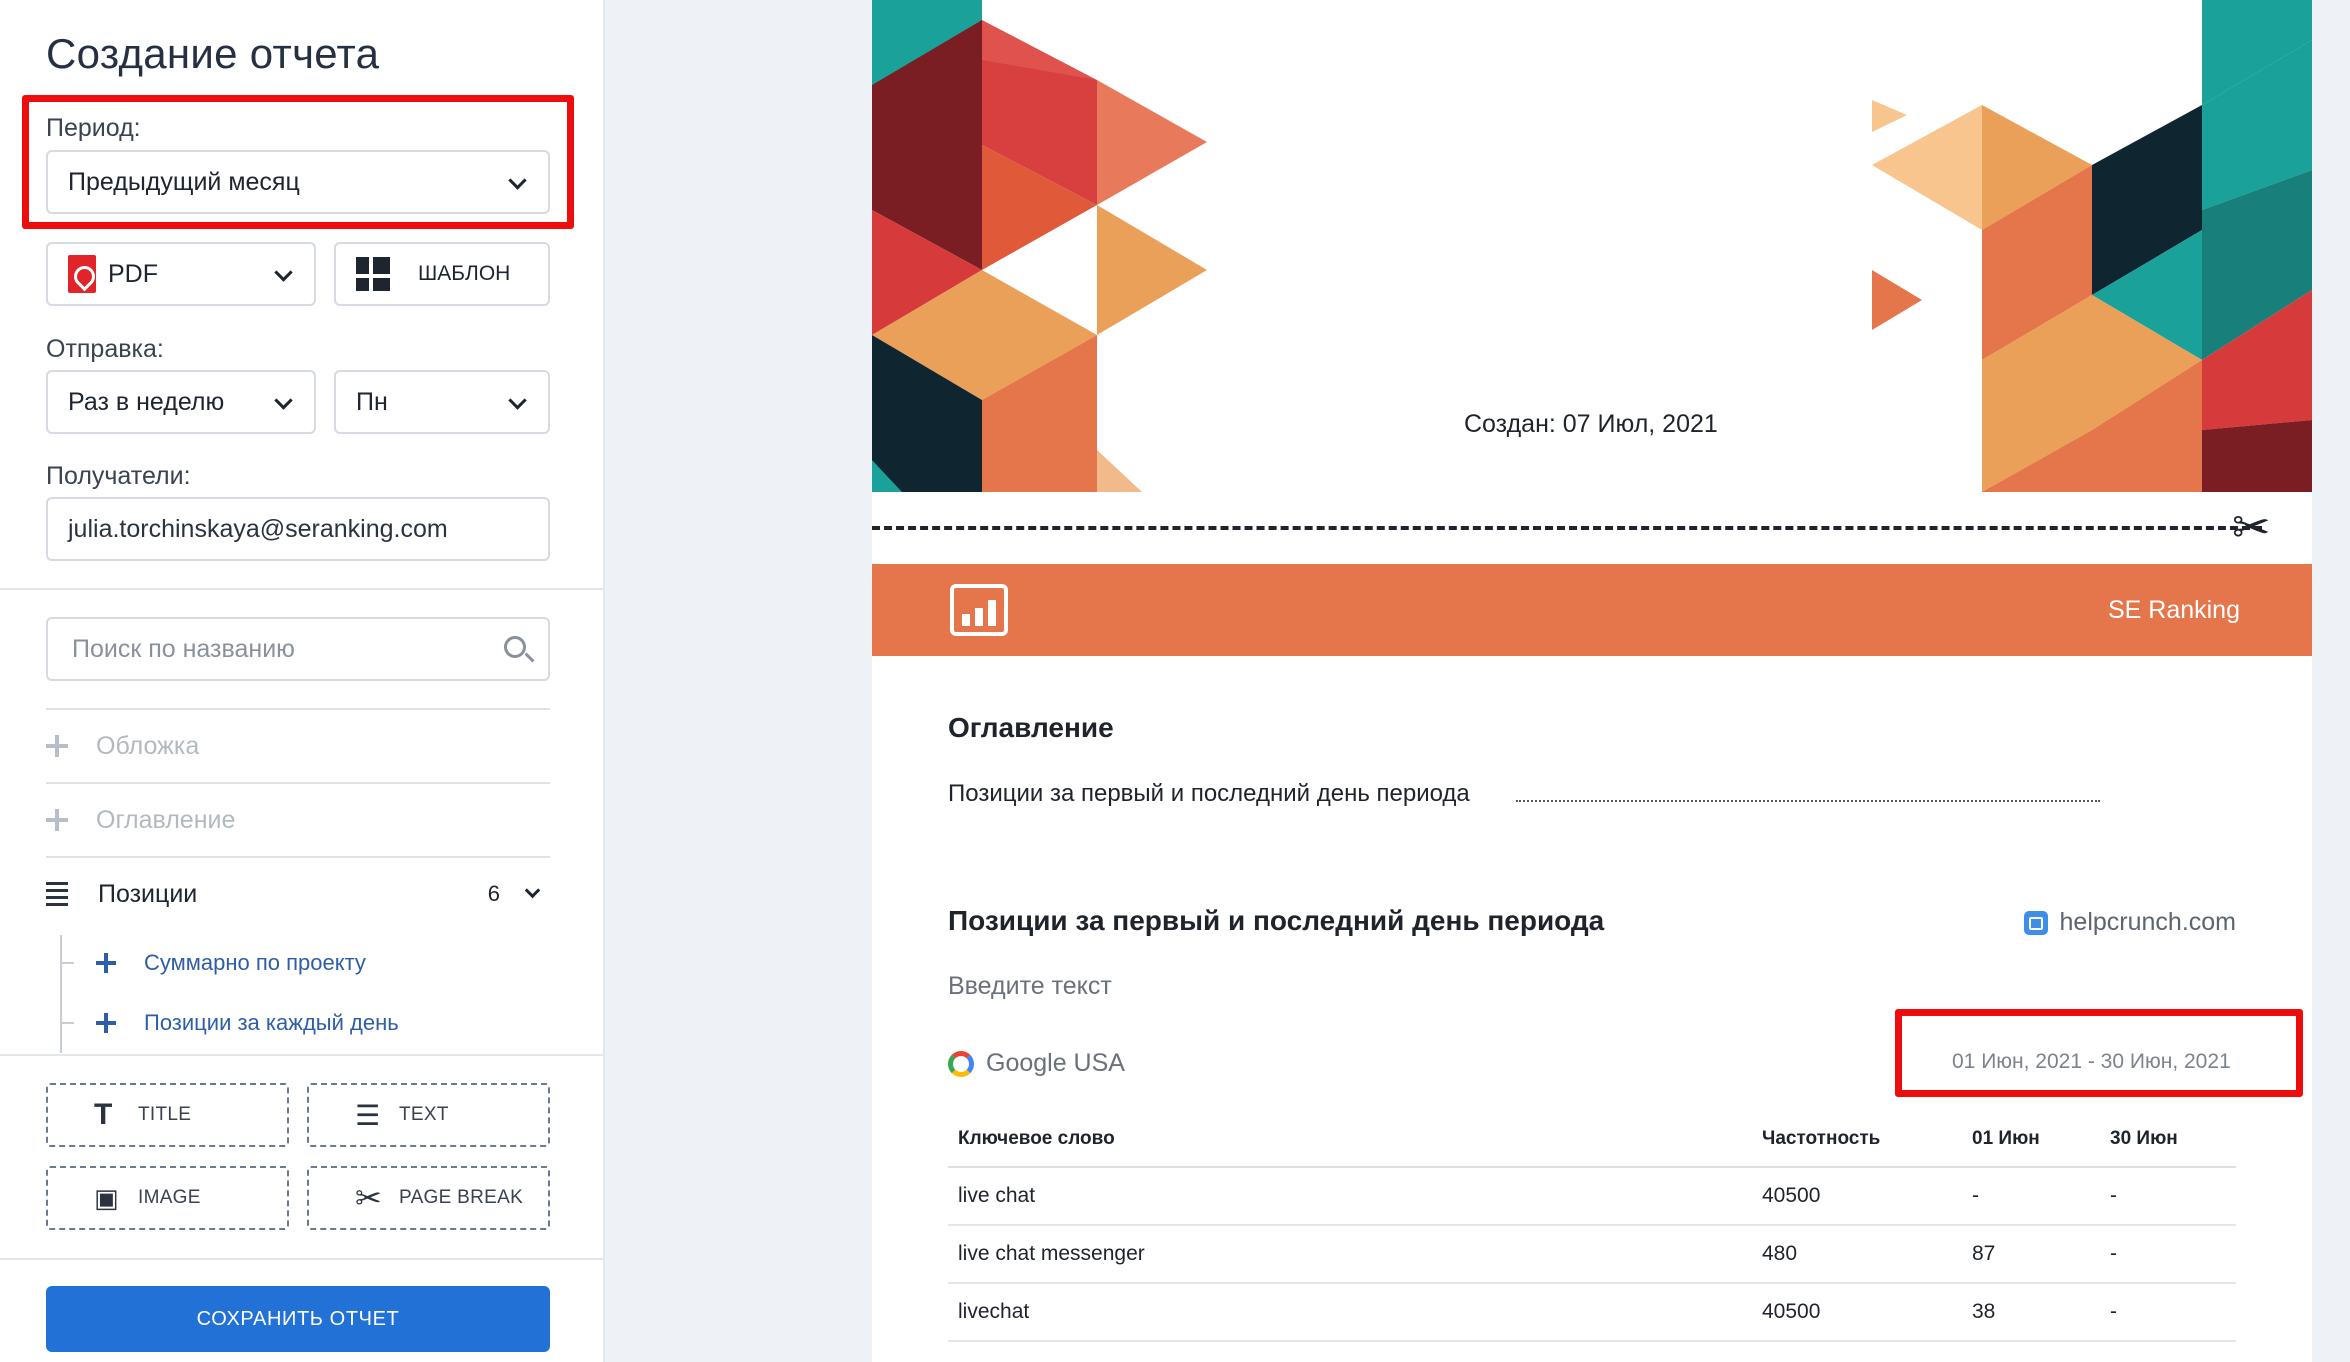 Image resolution: width=2350 pixels, height=1362 pixels. Describe the element at coordinates (1031, 727) in the screenshot. I see `toc-title: Оглавление` at that location.